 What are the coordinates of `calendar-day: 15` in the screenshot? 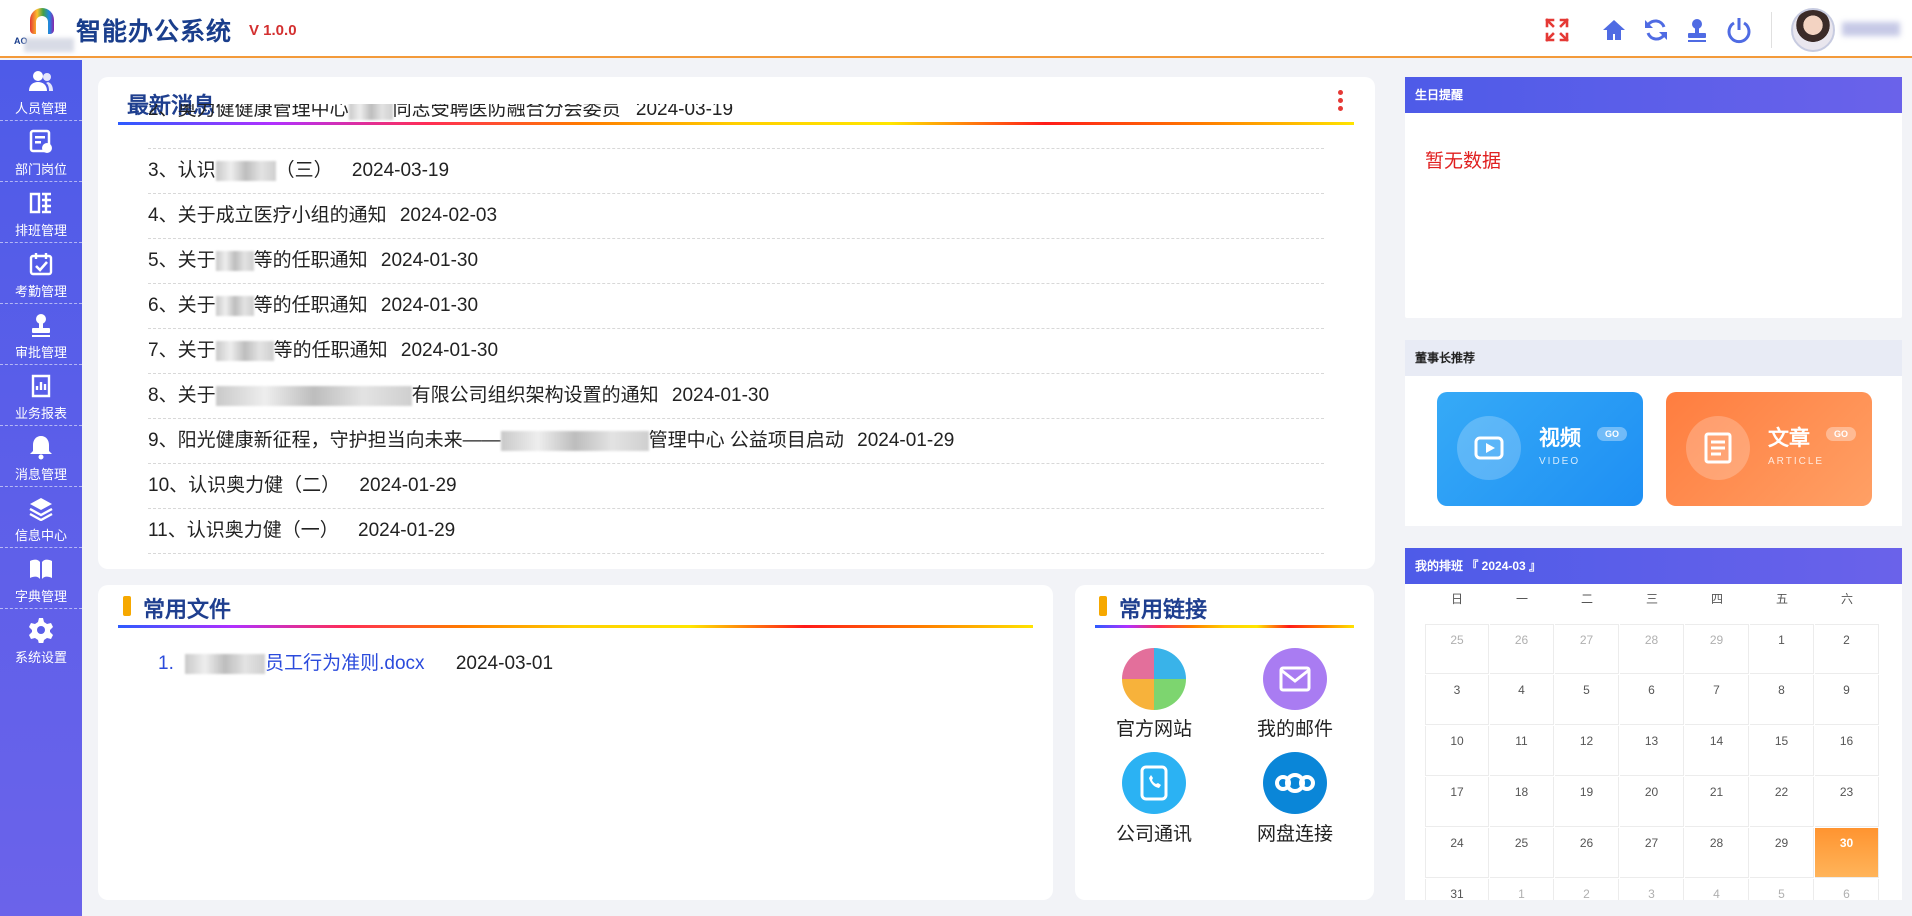 It's located at (1782, 751).